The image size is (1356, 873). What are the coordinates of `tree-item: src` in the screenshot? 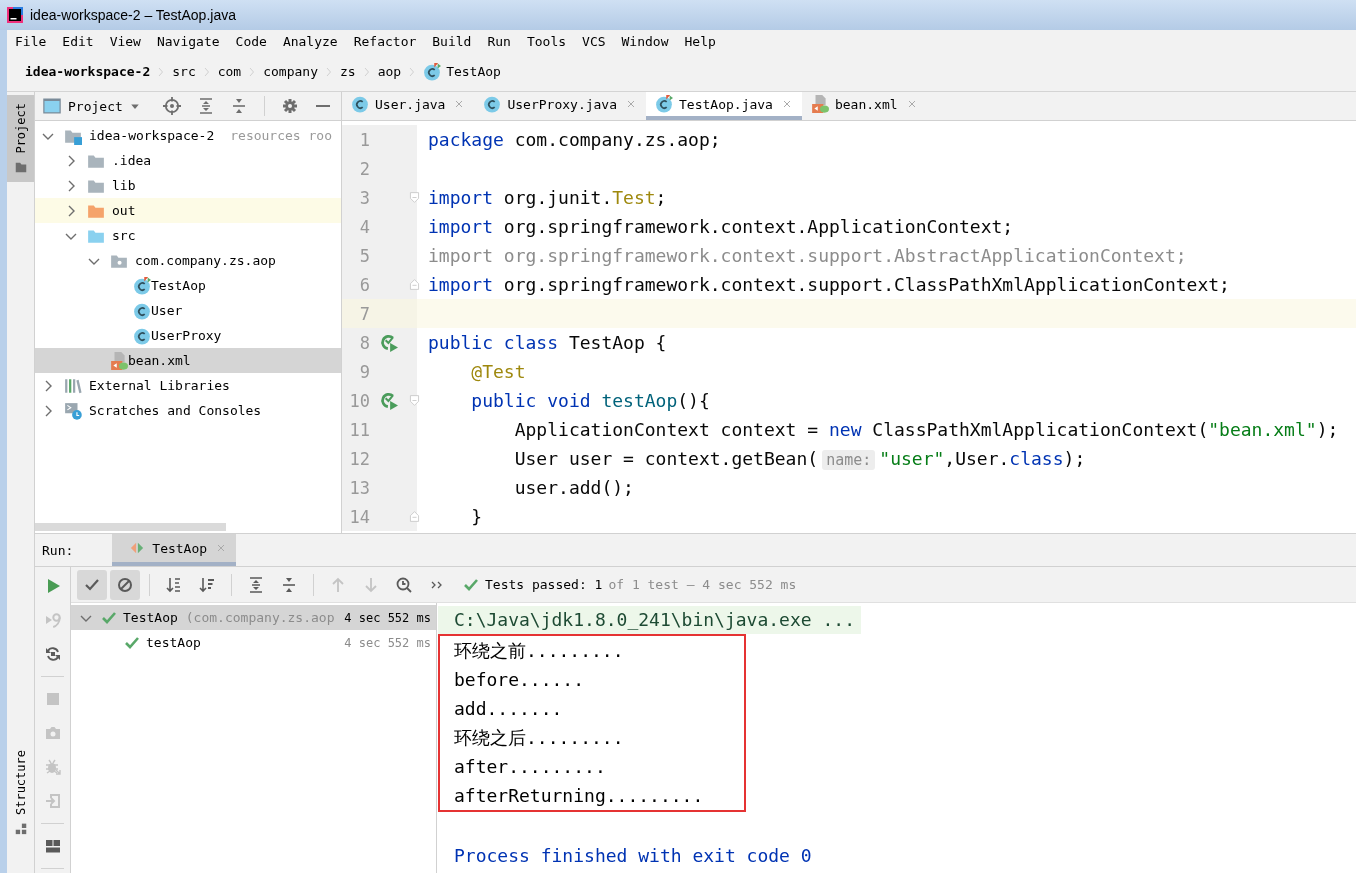 It's located at (188, 235).